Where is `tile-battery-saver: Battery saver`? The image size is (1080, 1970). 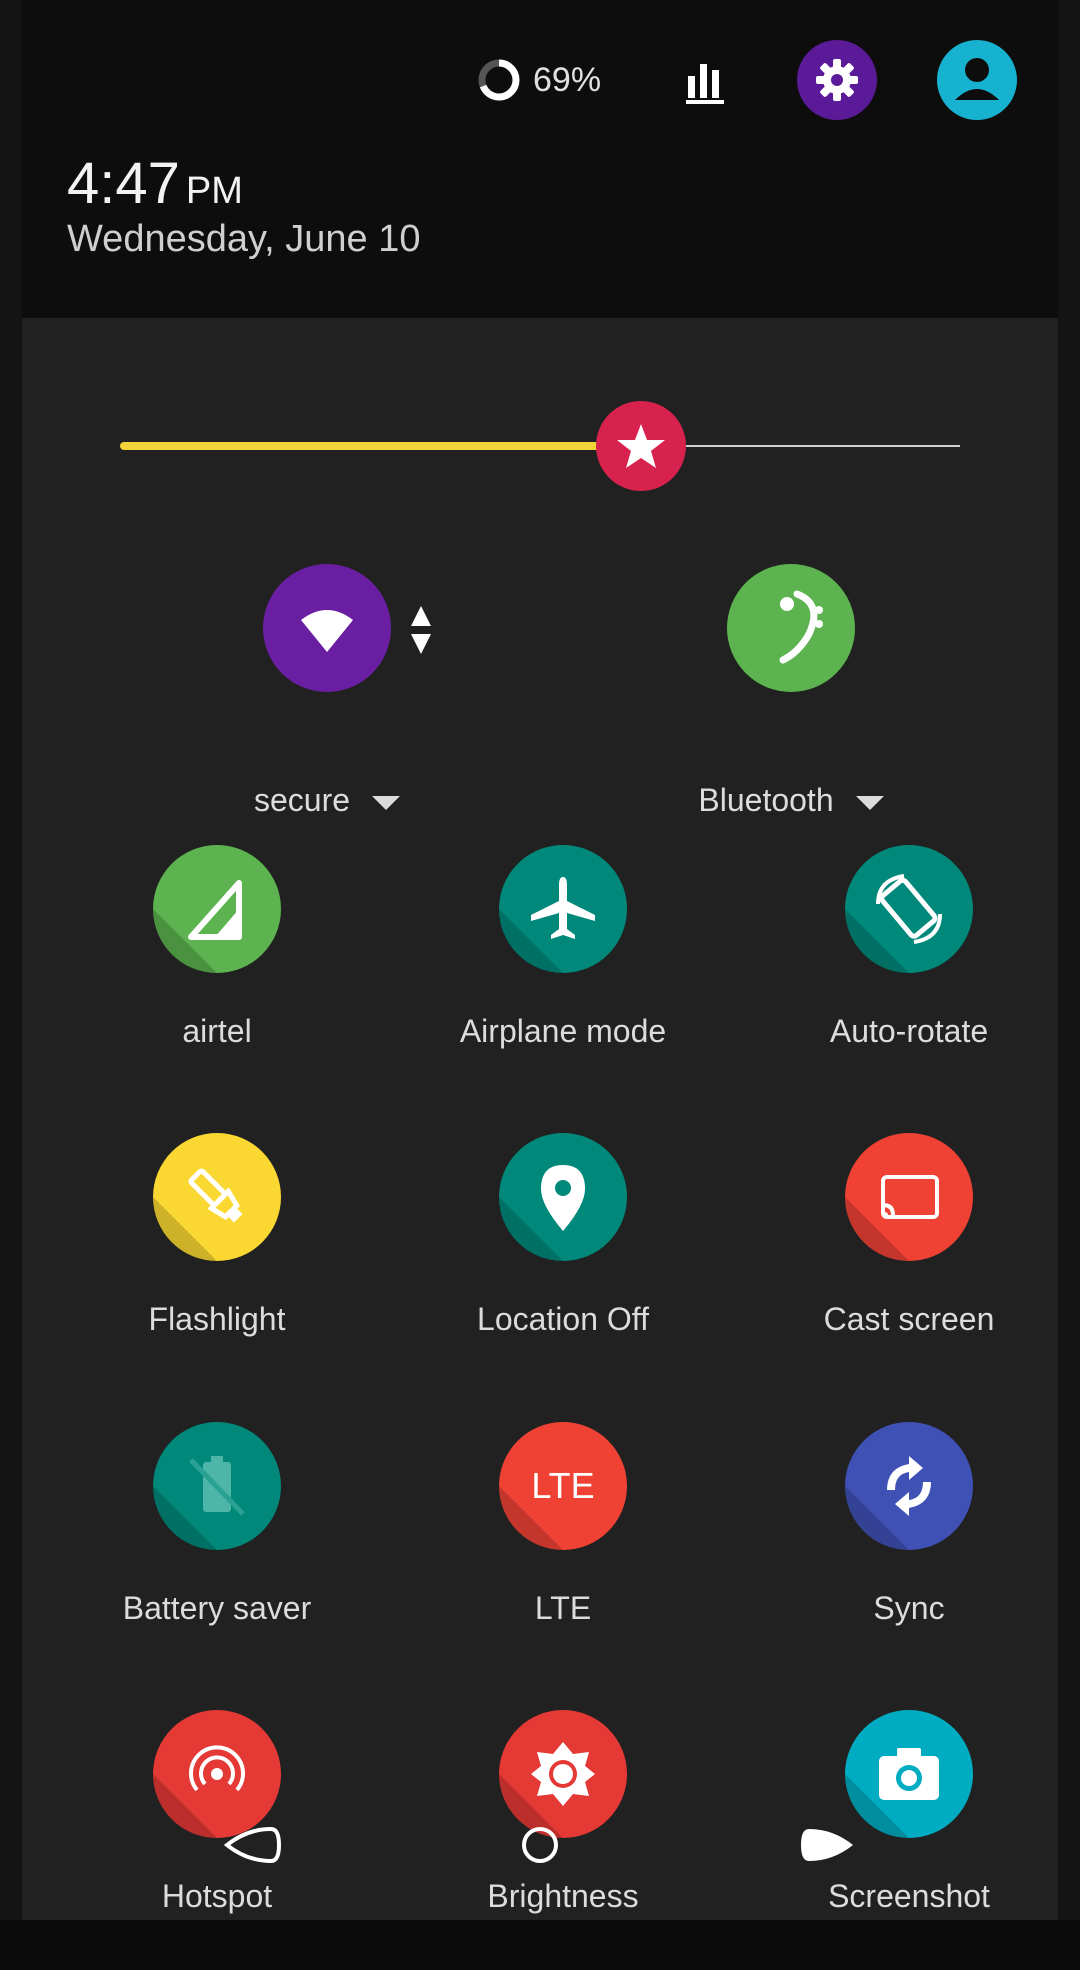 tile-battery-saver: Battery saver is located at coordinates (217, 1552).